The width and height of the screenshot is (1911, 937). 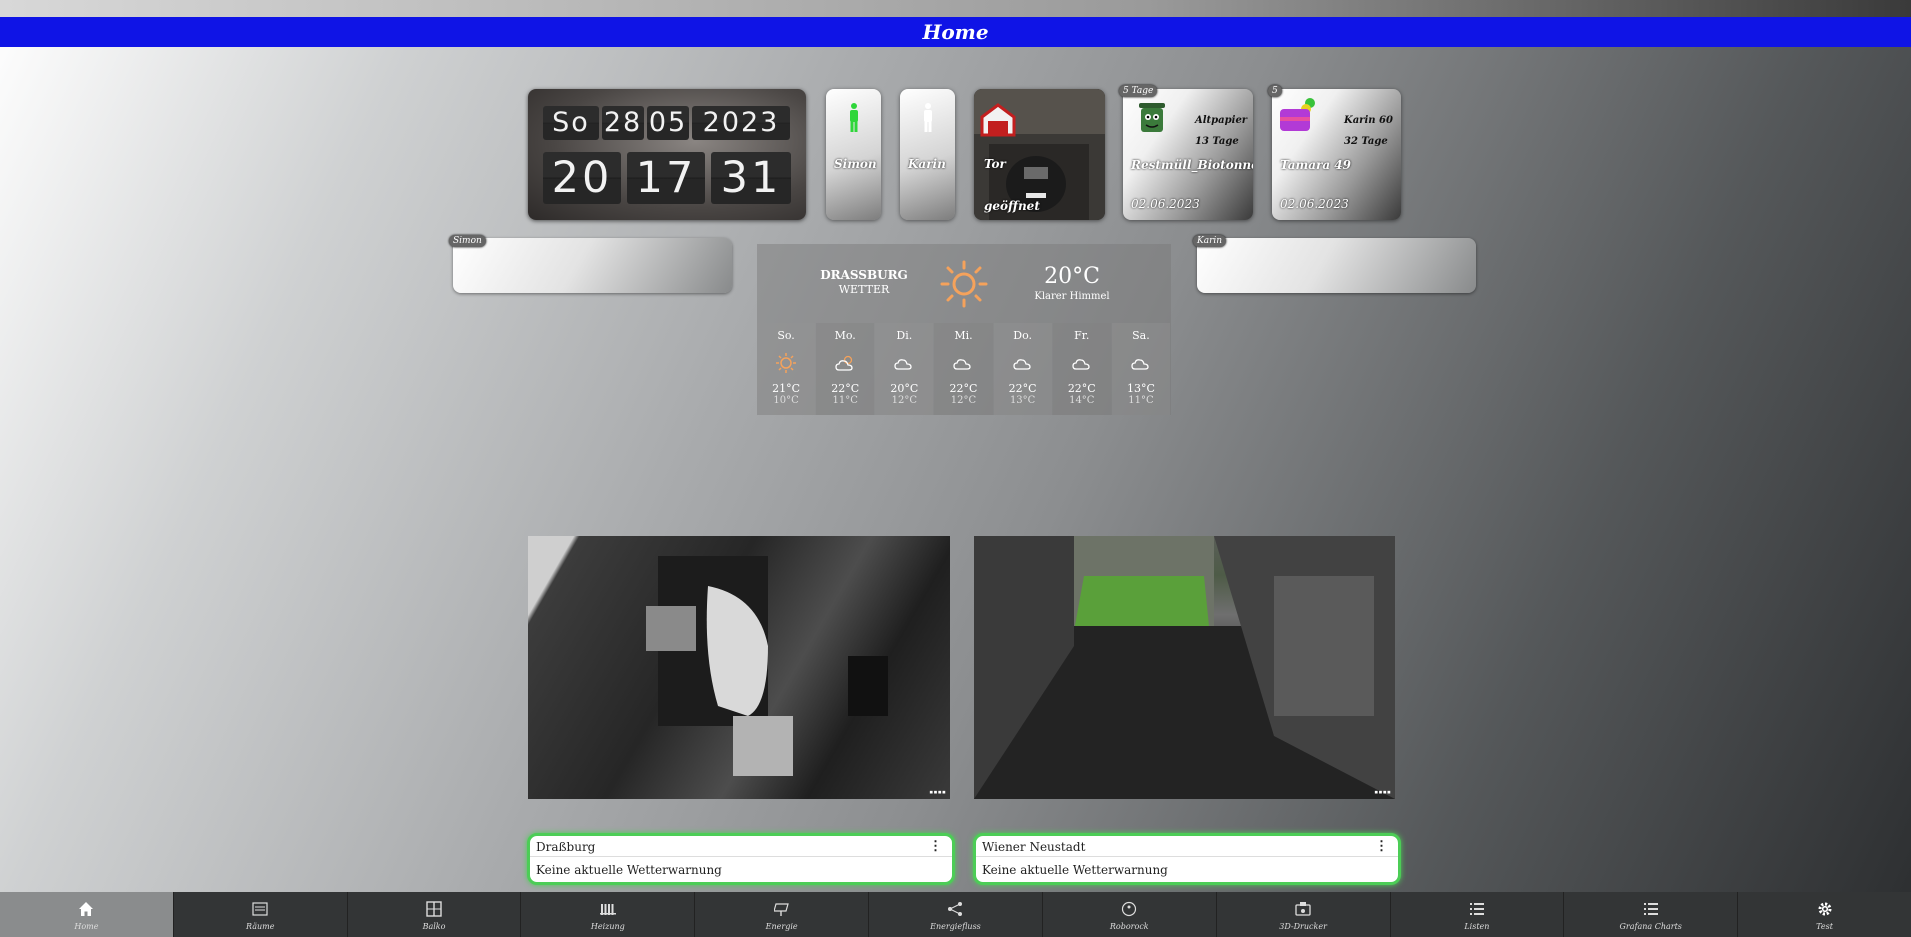 I want to click on camera-feed-2: ▪▪▪▪, so click(x=1184, y=667).